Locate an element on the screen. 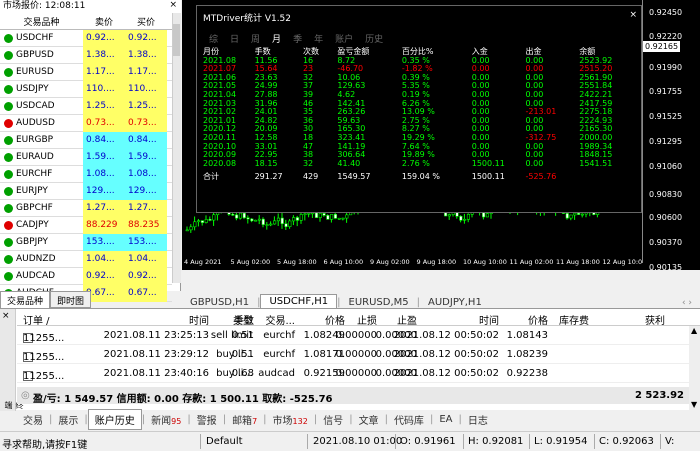  column-header-bid: 卖价 is located at coordinates (104, 21).